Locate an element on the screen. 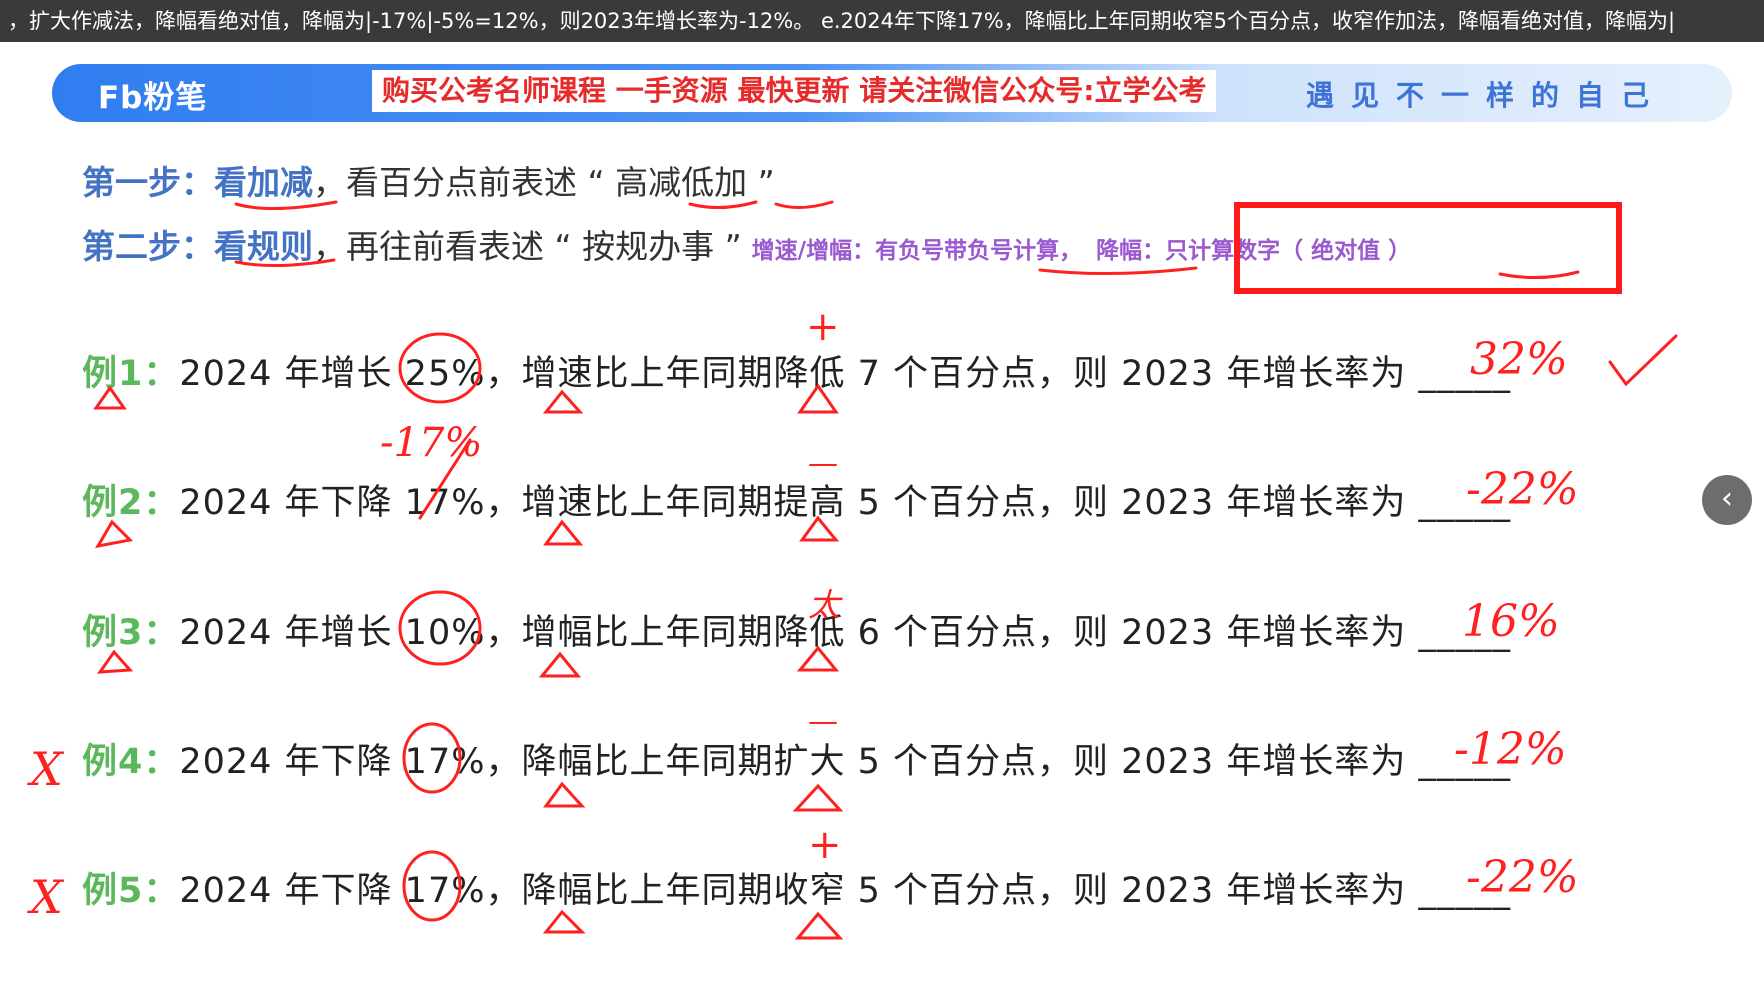 This screenshot has height=994, width=1764. annotation-minus-4: — is located at coordinates (823, 721).